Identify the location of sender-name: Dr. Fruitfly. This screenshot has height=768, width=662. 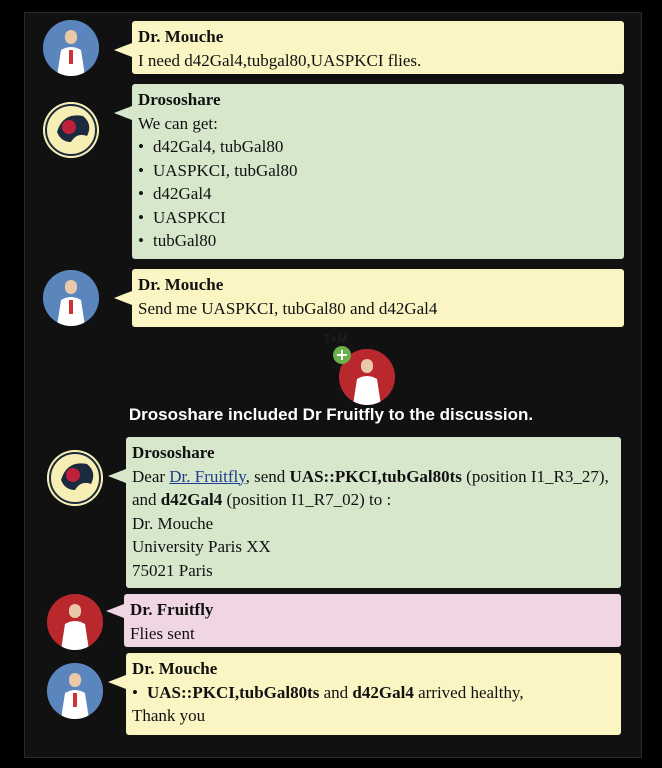
(172, 609).